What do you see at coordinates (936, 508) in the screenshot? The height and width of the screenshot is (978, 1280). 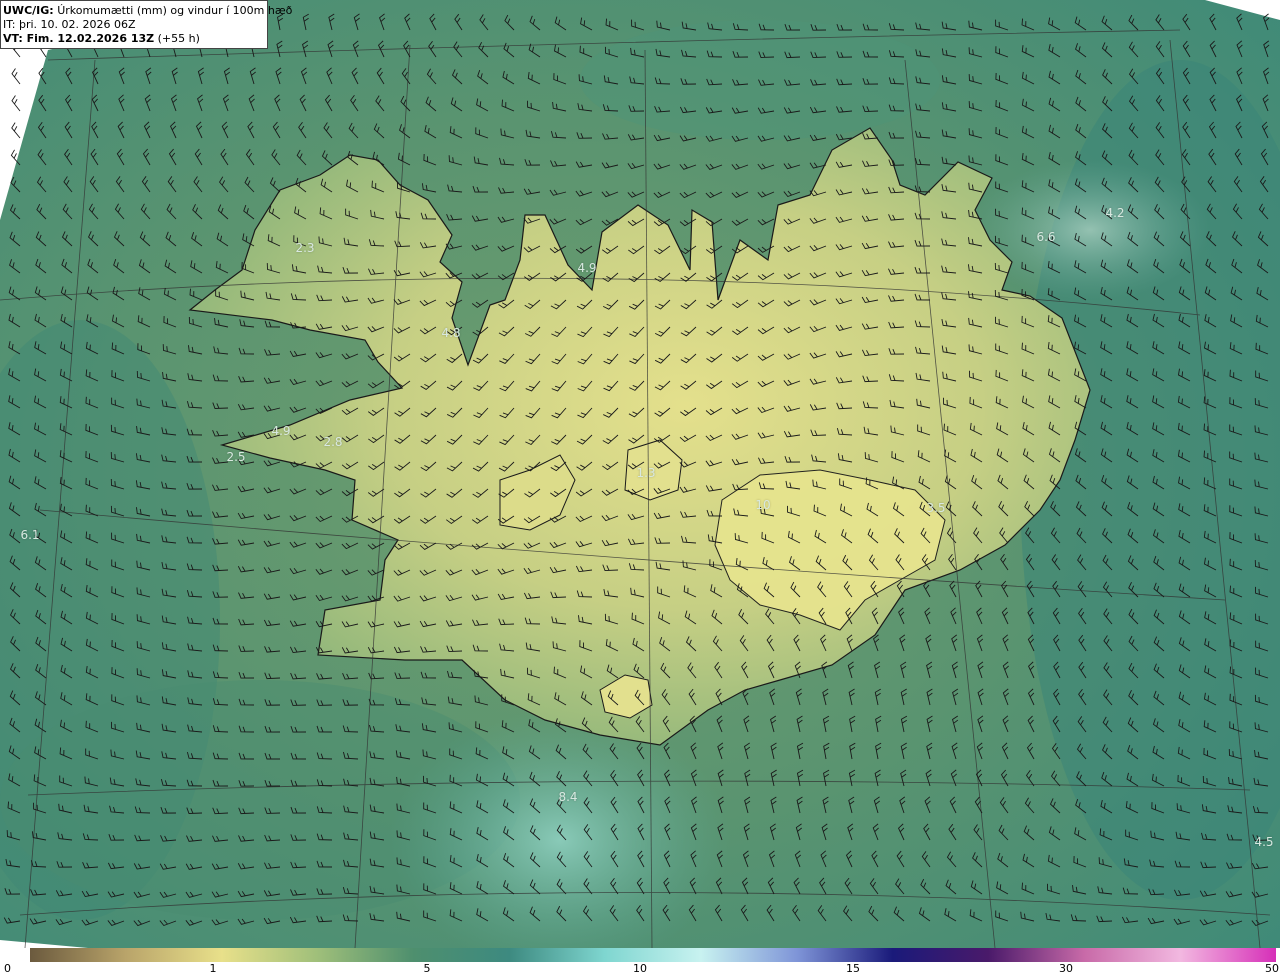 I see `value-label: 3.5` at bounding box center [936, 508].